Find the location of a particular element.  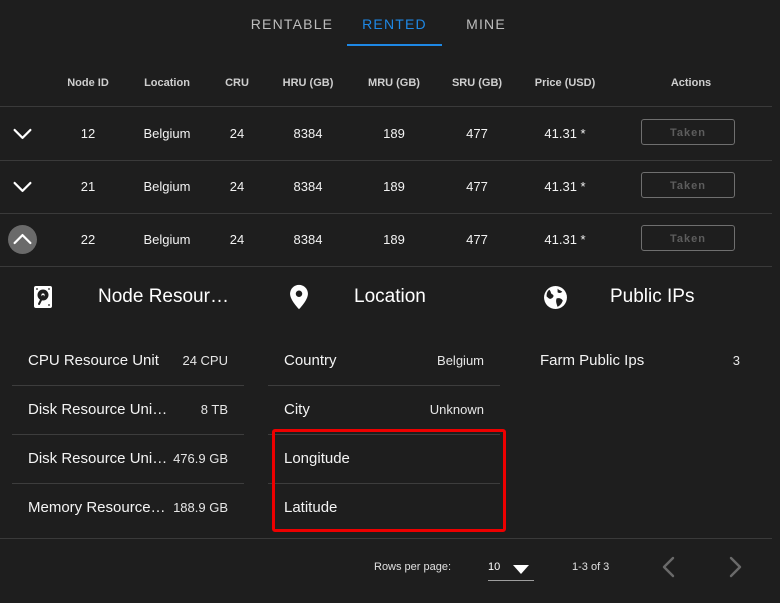

rows-per-page-select: 10 is located at coordinates (511, 568).